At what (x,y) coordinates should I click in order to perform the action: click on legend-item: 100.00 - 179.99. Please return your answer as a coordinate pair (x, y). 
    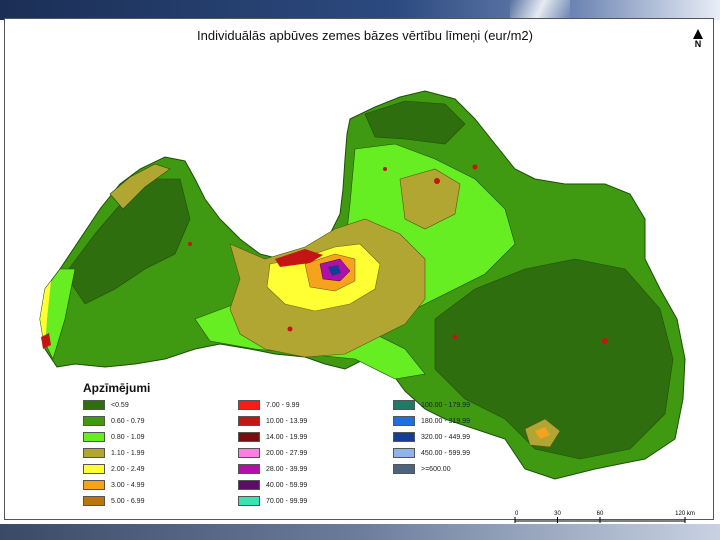
    Looking at the image, I should click on (431, 405).